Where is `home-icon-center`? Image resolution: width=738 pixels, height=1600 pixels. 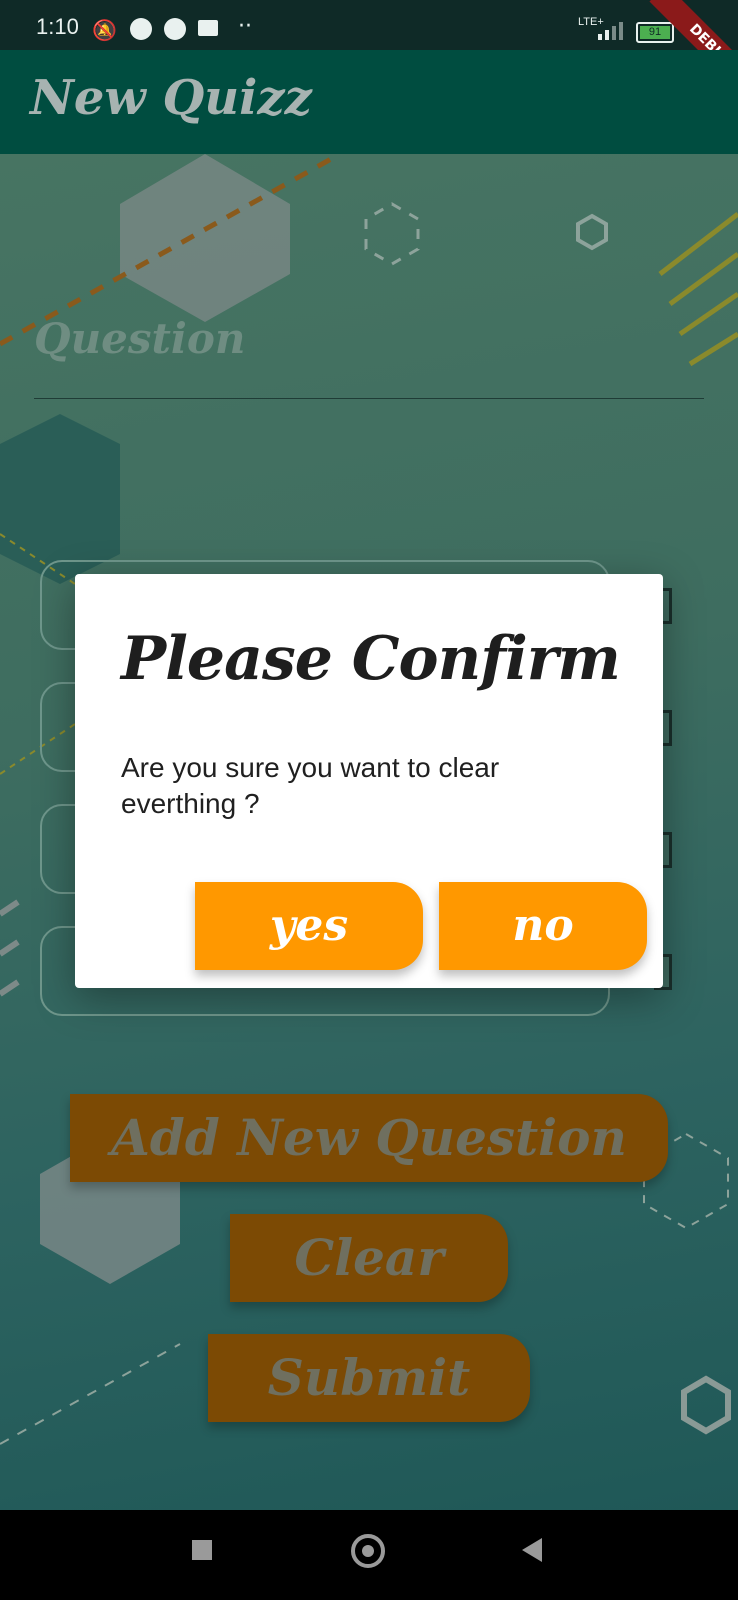 home-icon-center is located at coordinates (368, 1551).